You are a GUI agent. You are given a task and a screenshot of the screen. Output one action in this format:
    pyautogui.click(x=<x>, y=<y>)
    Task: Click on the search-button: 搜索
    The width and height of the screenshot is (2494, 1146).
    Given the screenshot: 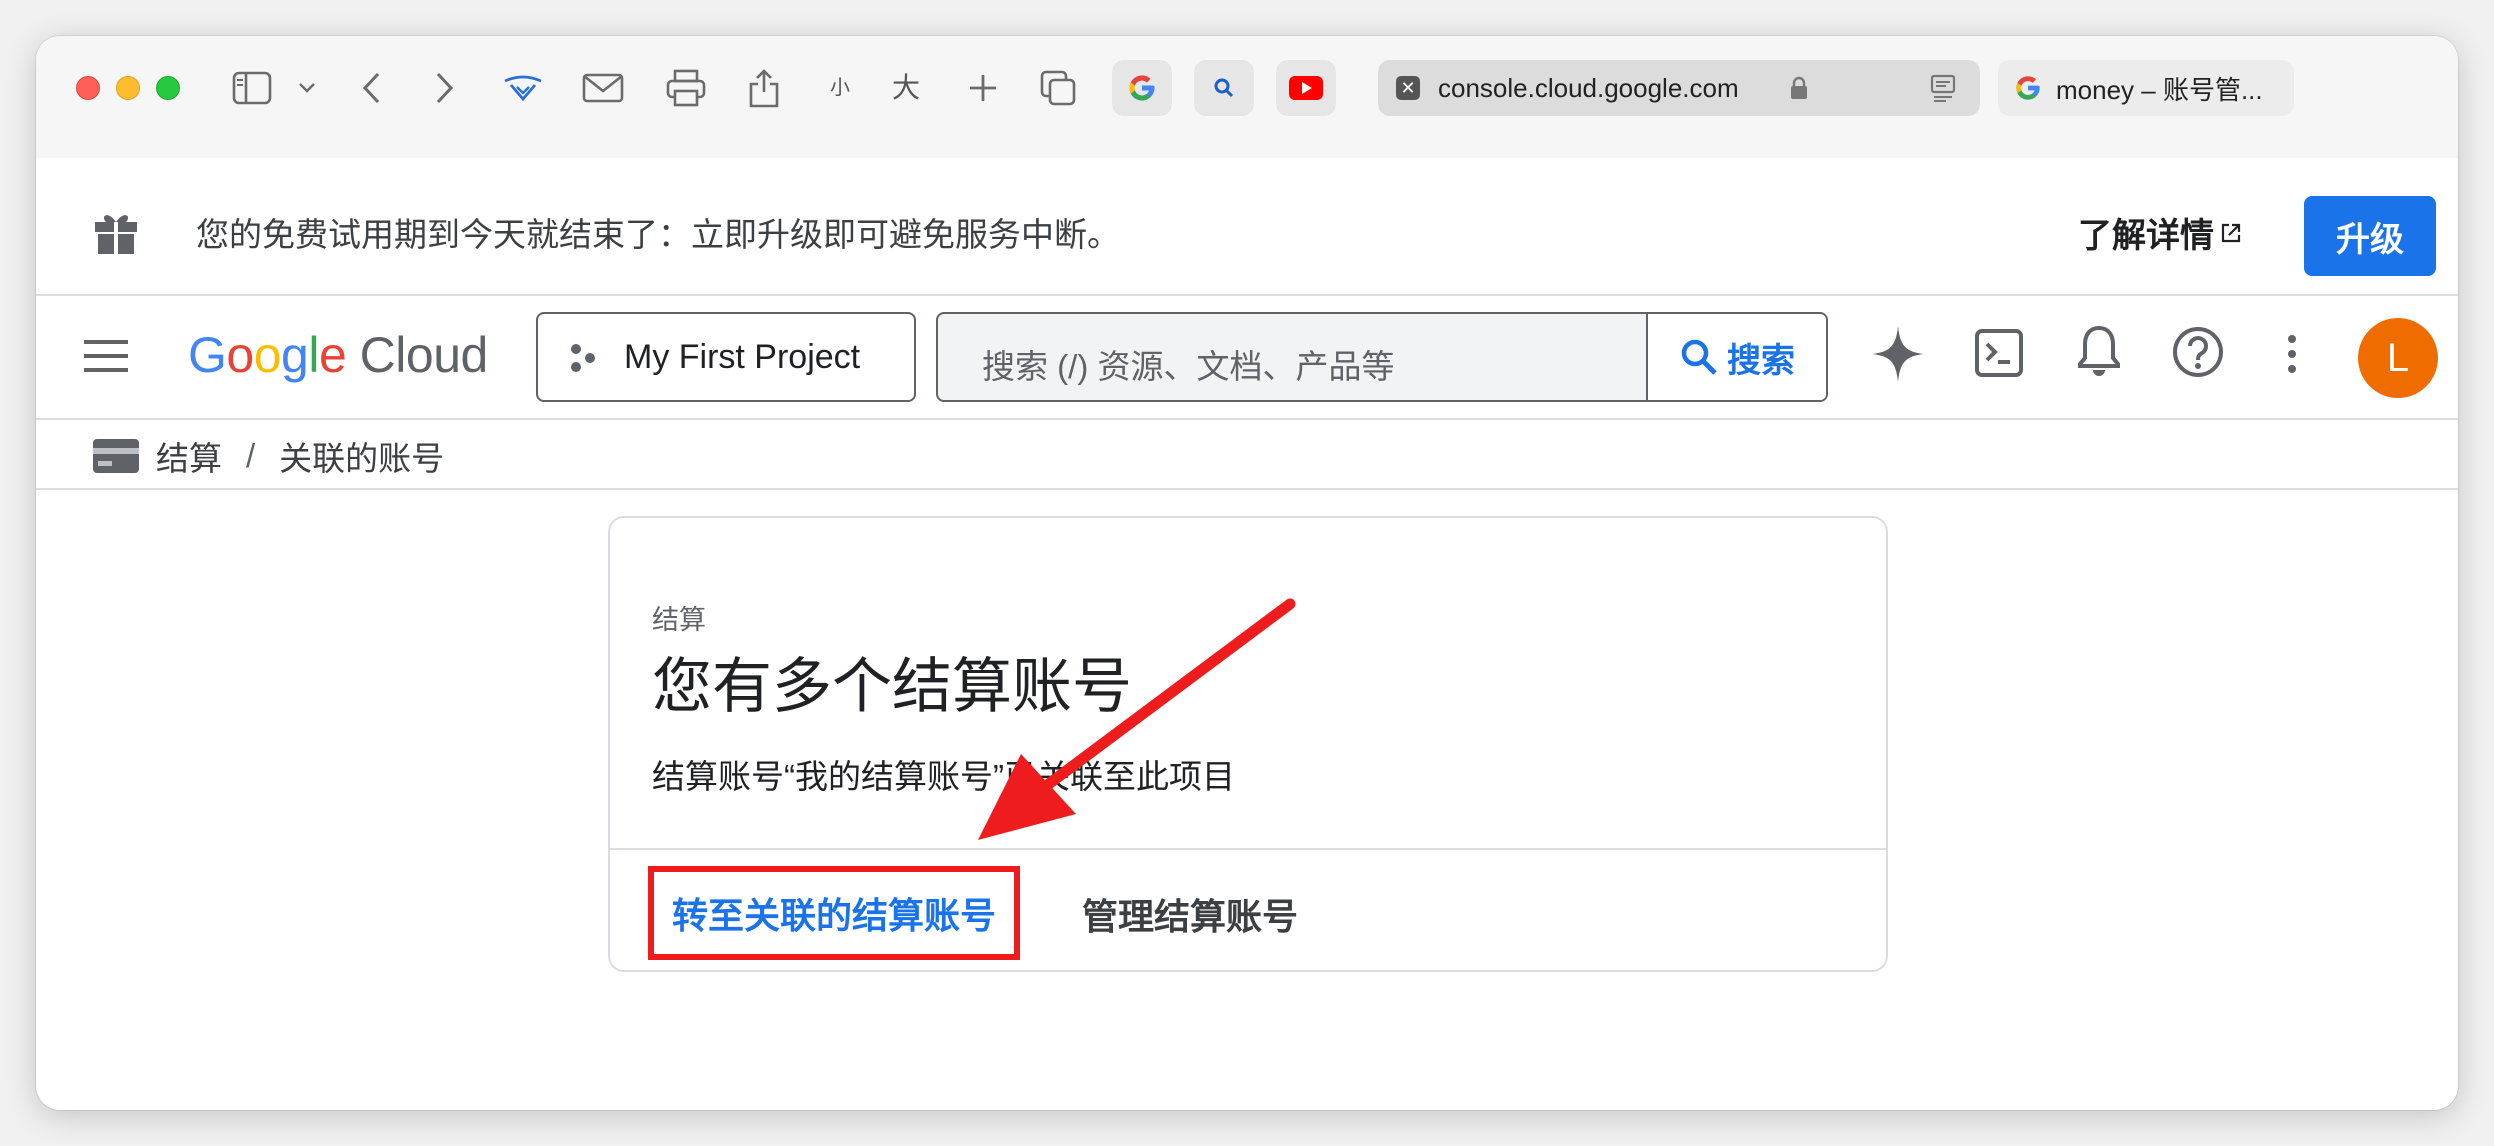 What is the action you would take?
    pyautogui.click(x=1736, y=357)
    